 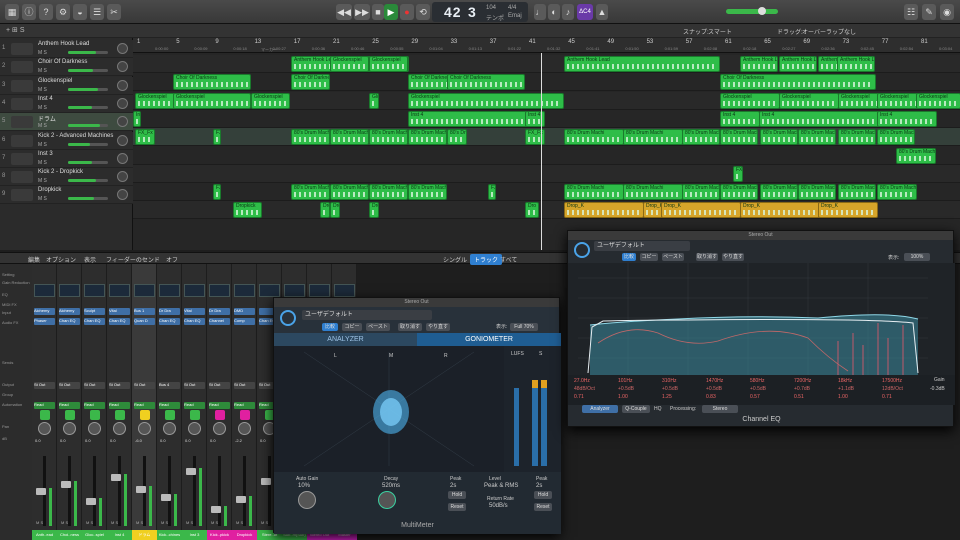 I want to click on level-mode: Peak & RMS, so click(x=501, y=486).